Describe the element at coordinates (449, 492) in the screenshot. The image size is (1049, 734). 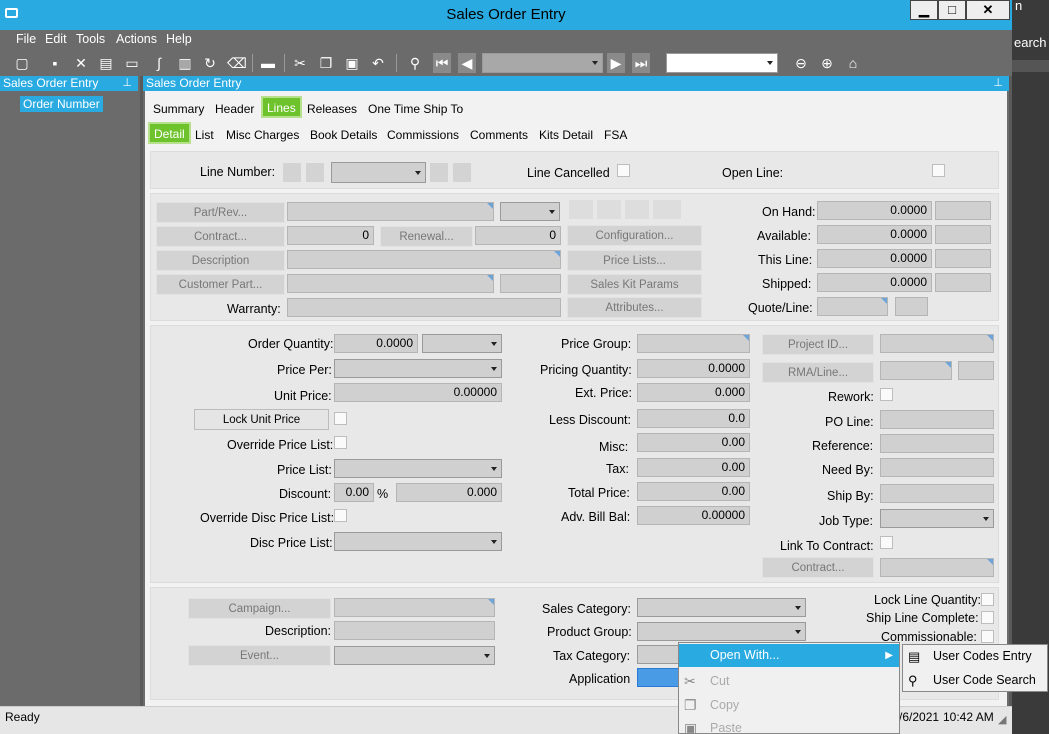
I see `discount-amount-field: 0.000` at that location.